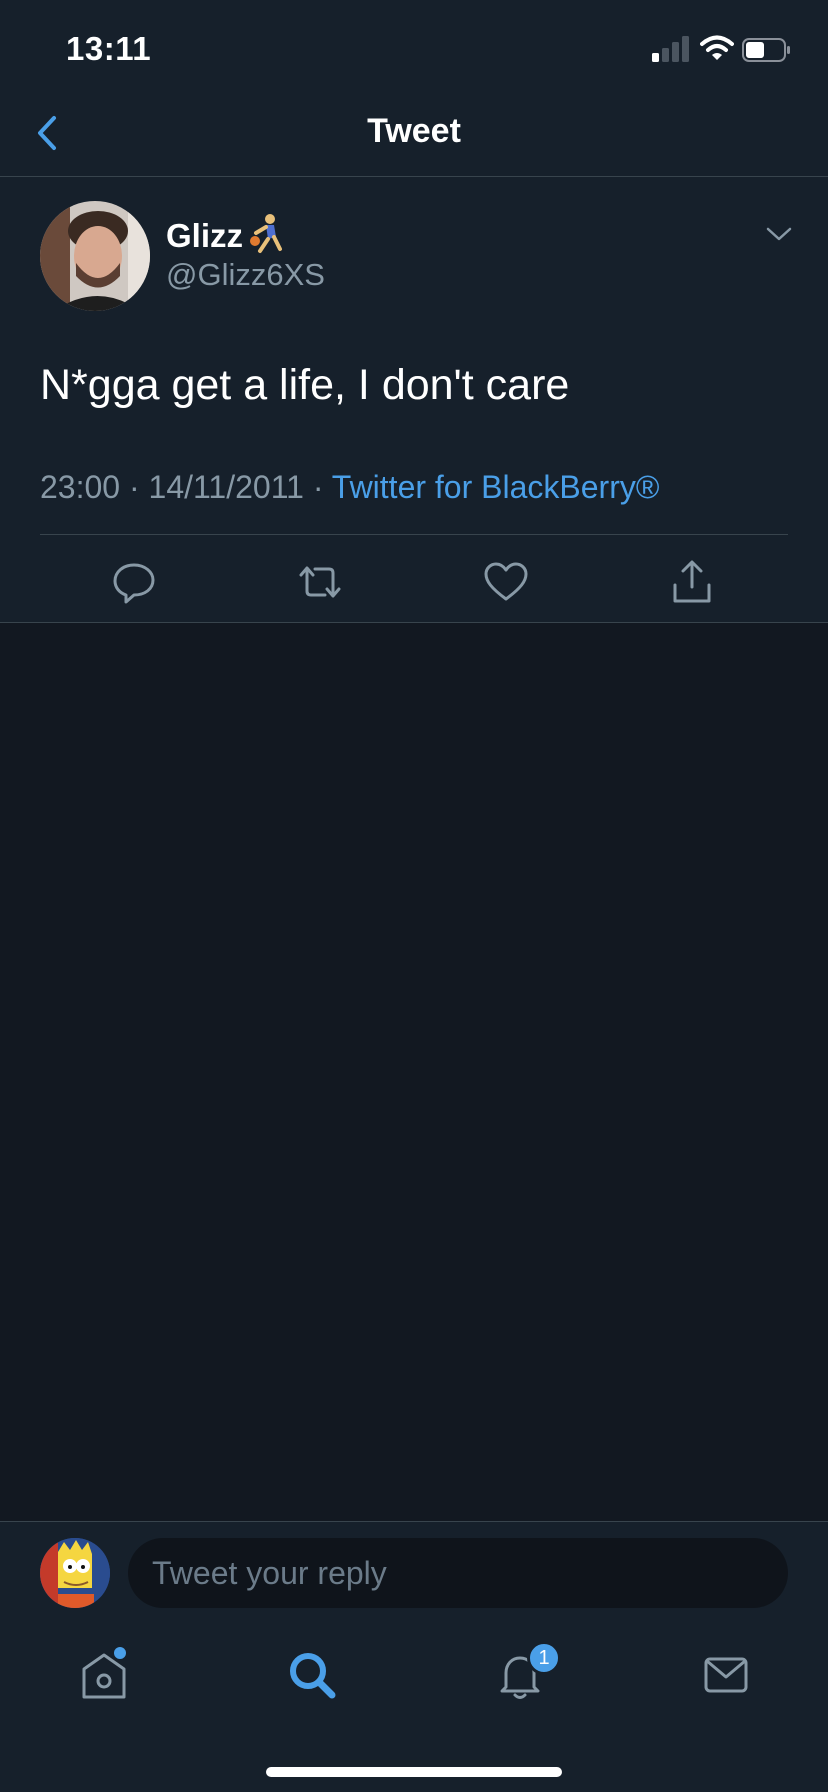 This screenshot has width=828, height=1792. I want to click on page-title: Tweet, so click(414, 131).